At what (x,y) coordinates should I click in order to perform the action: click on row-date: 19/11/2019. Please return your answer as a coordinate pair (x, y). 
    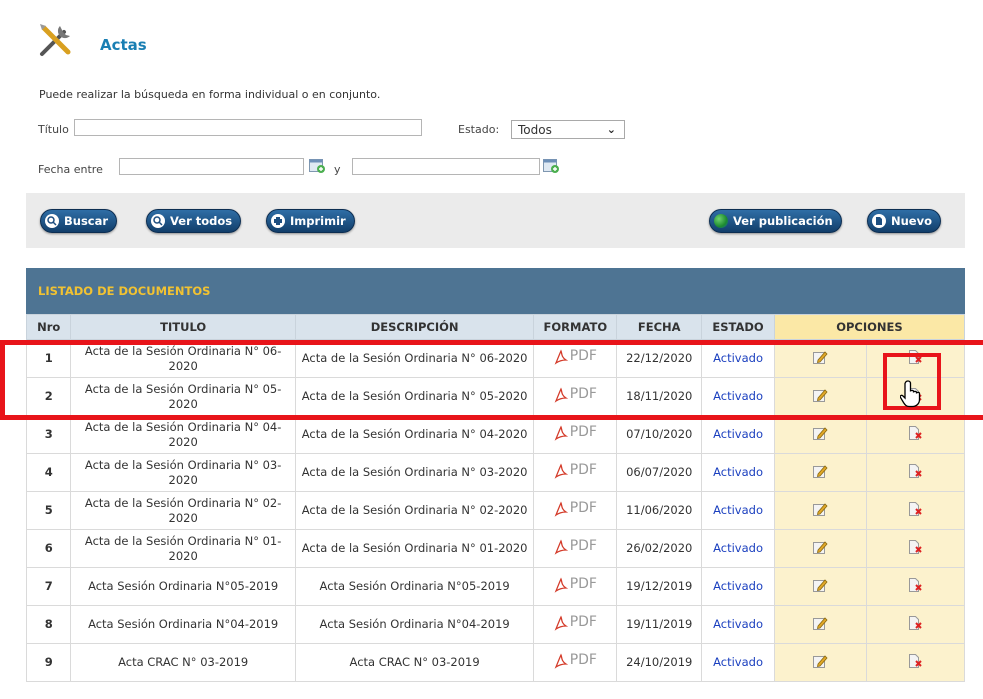
    Looking at the image, I should click on (659, 624).